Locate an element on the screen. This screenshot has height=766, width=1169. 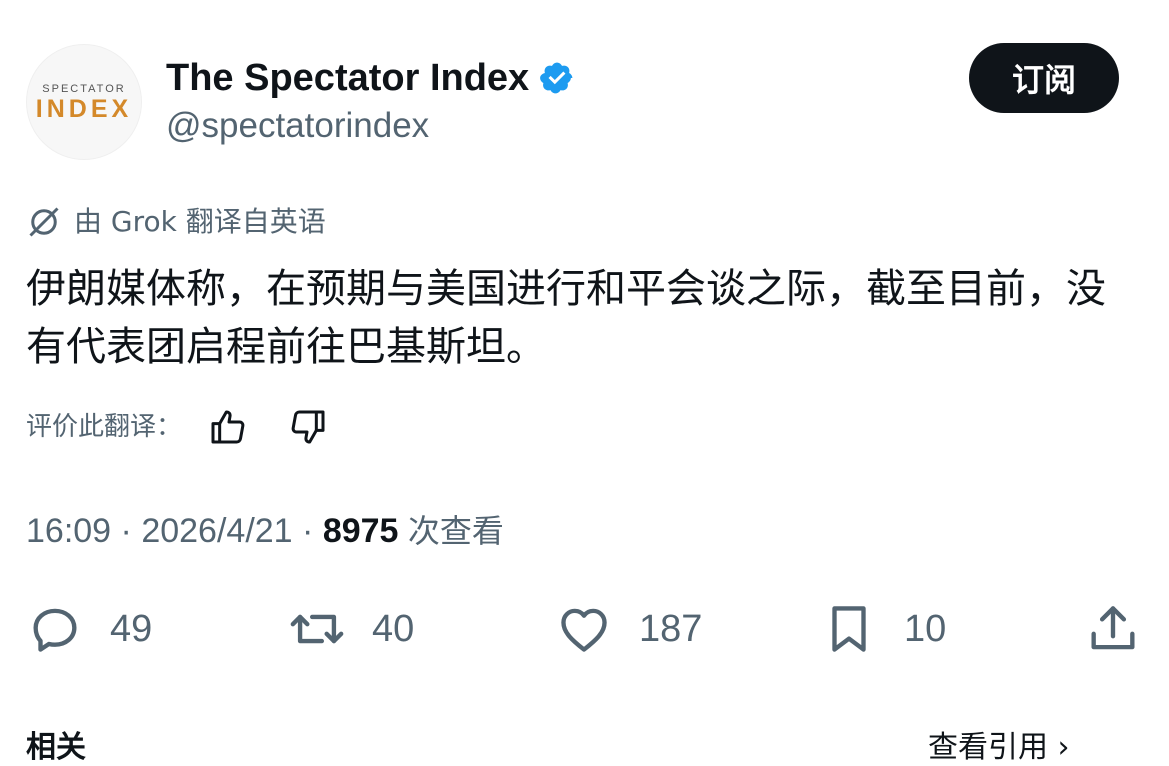
repost-button: 40 is located at coordinates (351, 629).